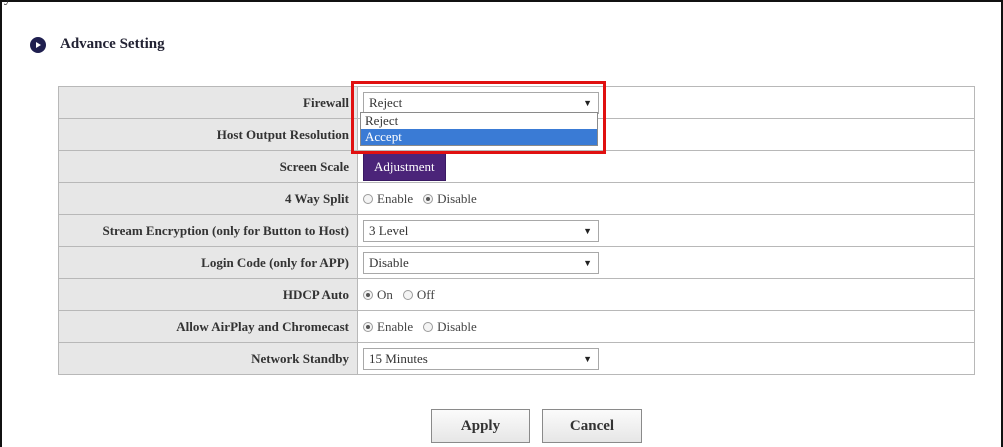  I want to click on section-title: Advance Setting, so click(112, 44).